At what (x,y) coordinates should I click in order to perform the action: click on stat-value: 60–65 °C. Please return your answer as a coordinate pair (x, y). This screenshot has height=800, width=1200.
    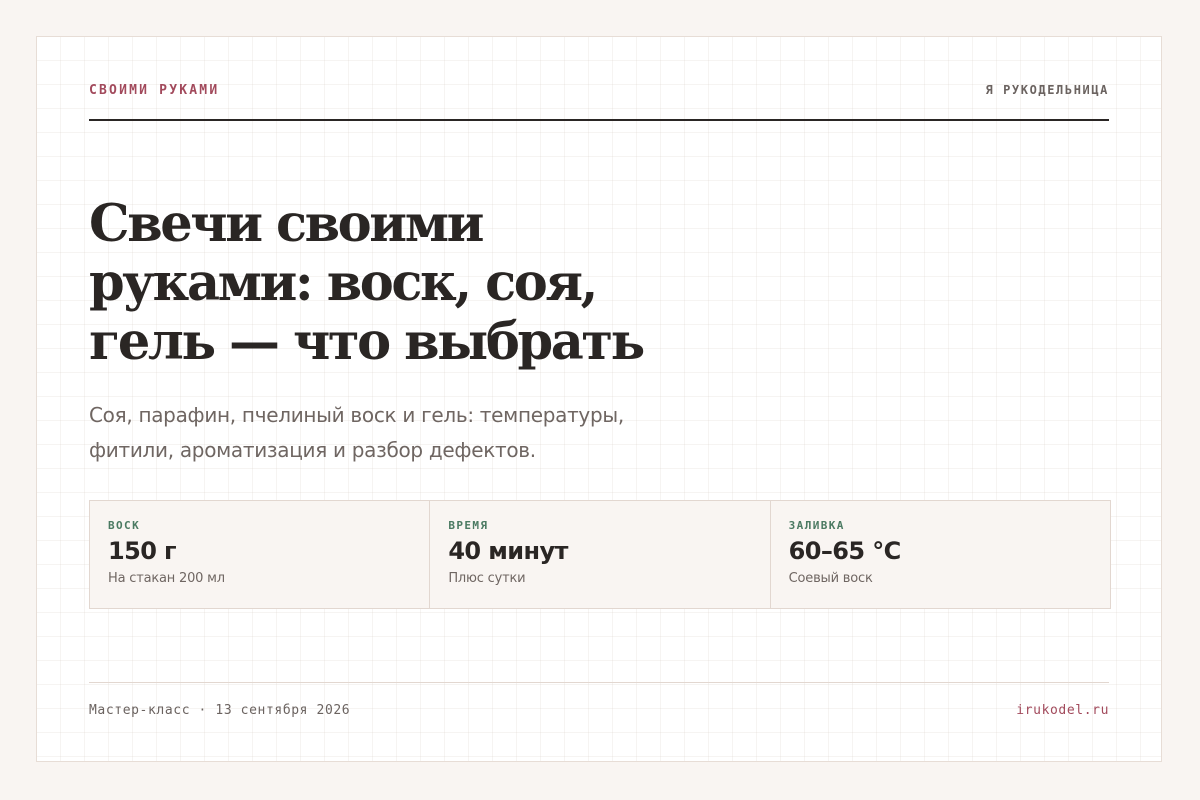
    Looking at the image, I should click on (845, 551).